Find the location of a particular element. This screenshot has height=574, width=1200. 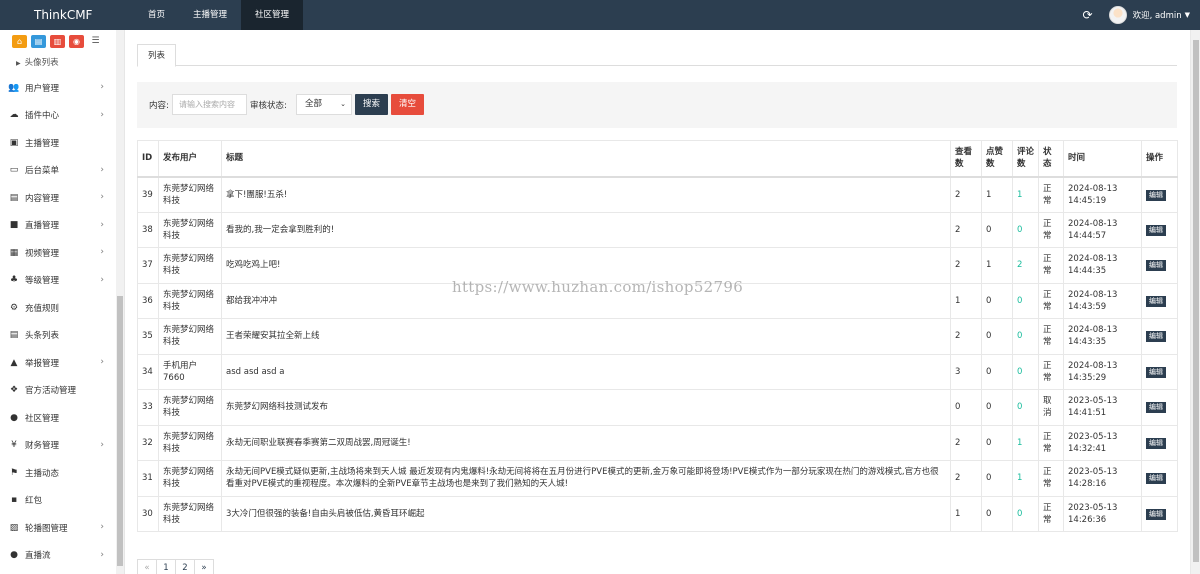

page-scrollbar-thumb is located at coordinates (1196, 301).